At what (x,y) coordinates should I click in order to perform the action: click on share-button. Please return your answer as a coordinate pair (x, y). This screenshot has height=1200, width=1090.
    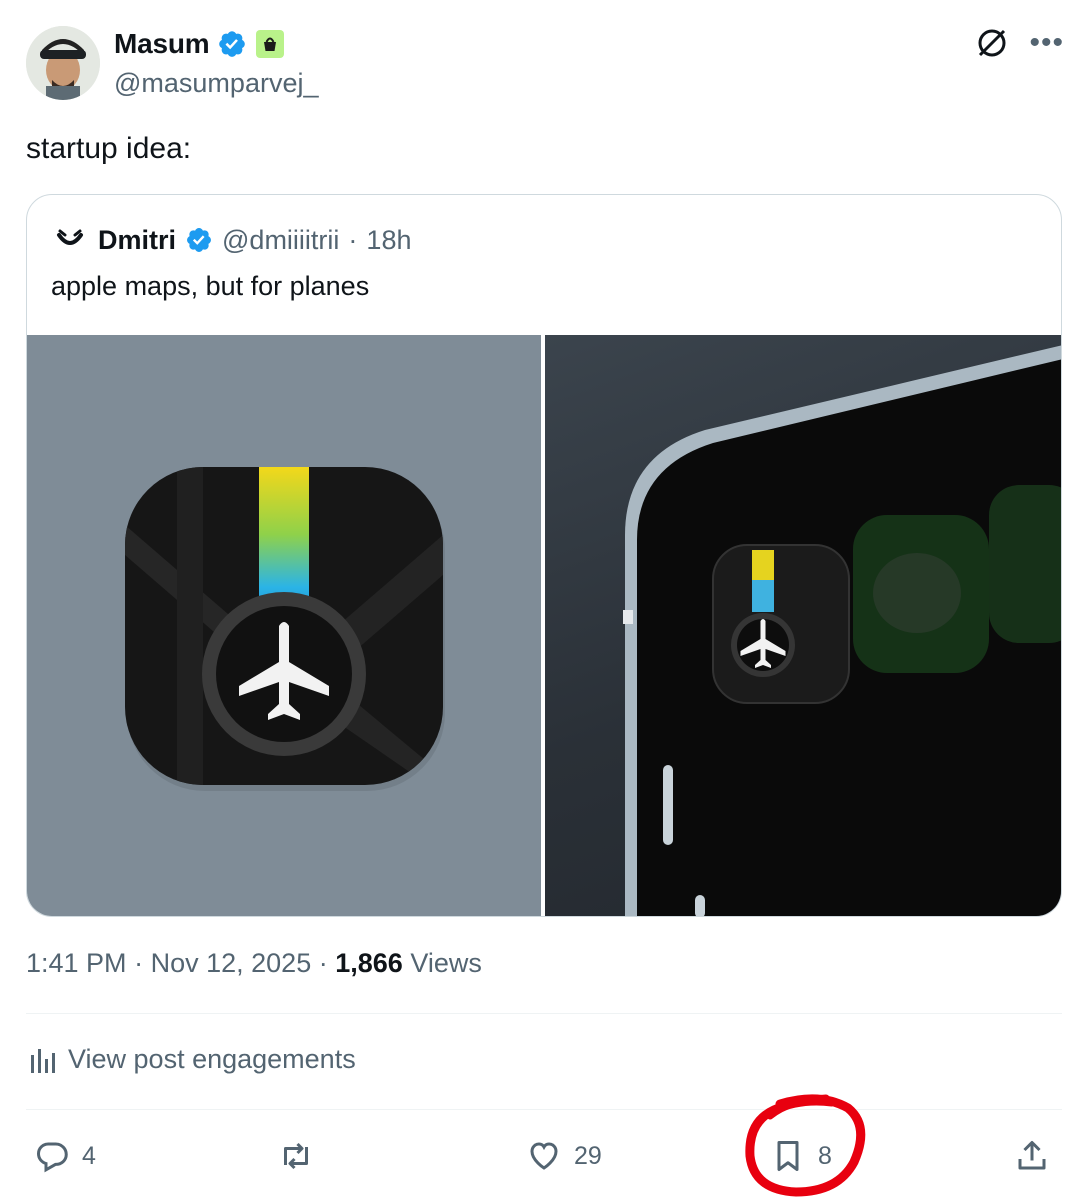
    Looking at the image, I should click on (1032, 1156).